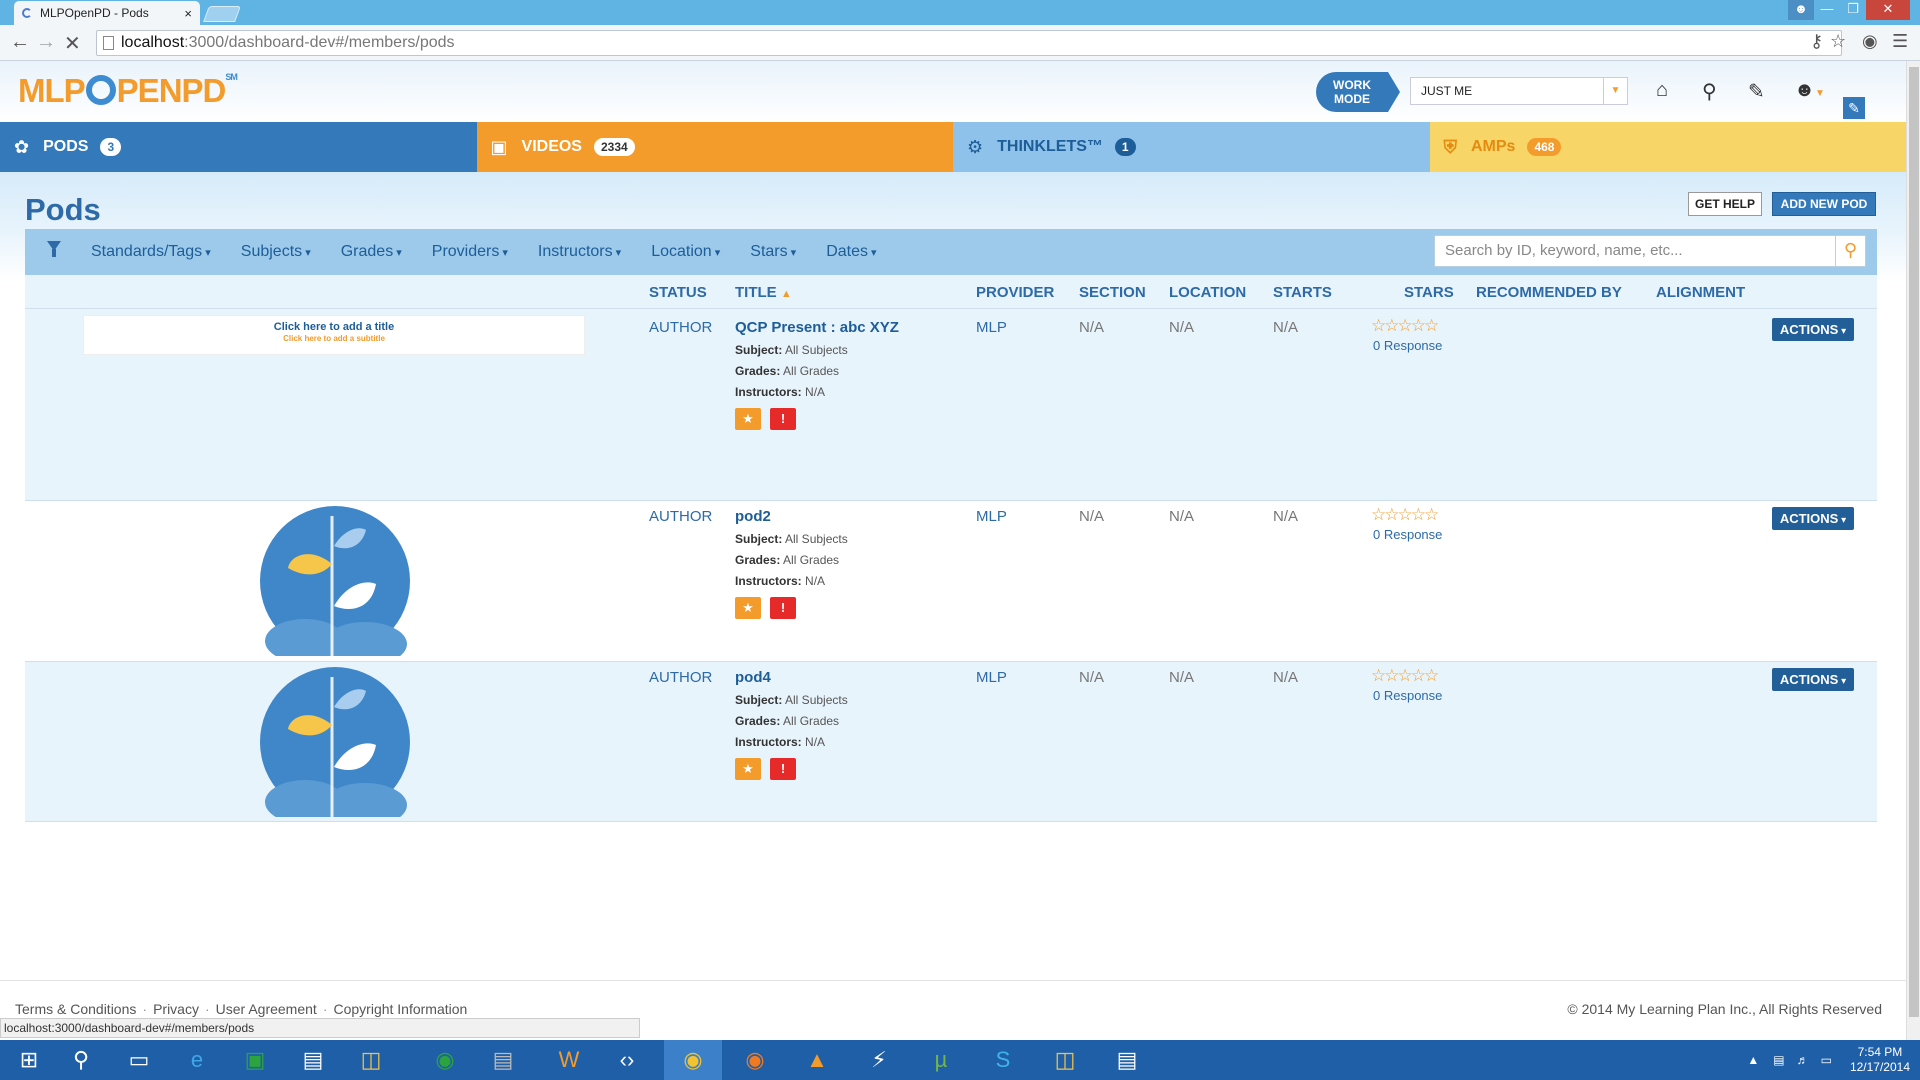  Describe the element at coordinates (151, 252) in the screenshot. I see `filter-standards-tags: Standards/Tags` at that location.